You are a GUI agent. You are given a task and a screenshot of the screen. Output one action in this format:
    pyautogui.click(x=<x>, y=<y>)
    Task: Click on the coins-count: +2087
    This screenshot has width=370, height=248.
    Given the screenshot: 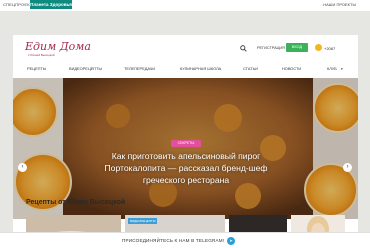 What is the action you would take?
    pyautogui.click(x=329, y=48)
    